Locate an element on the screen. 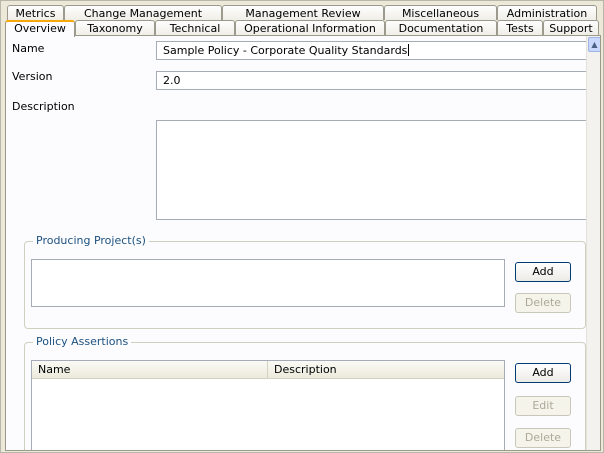 The height and width of the screenshot is (453, 604). producing-projects-add-button: Add is located at coordinates (543, 272).